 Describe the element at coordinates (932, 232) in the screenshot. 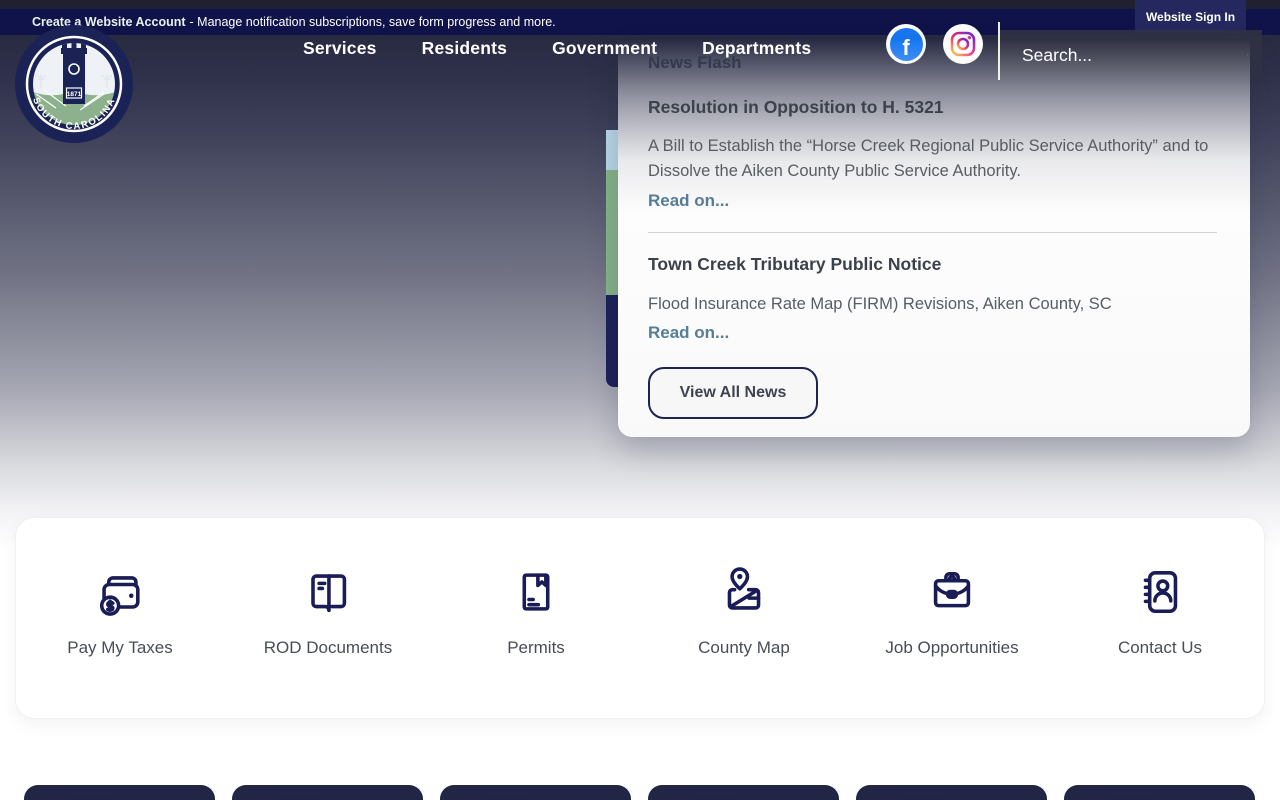

I see `news-divider` at that location.